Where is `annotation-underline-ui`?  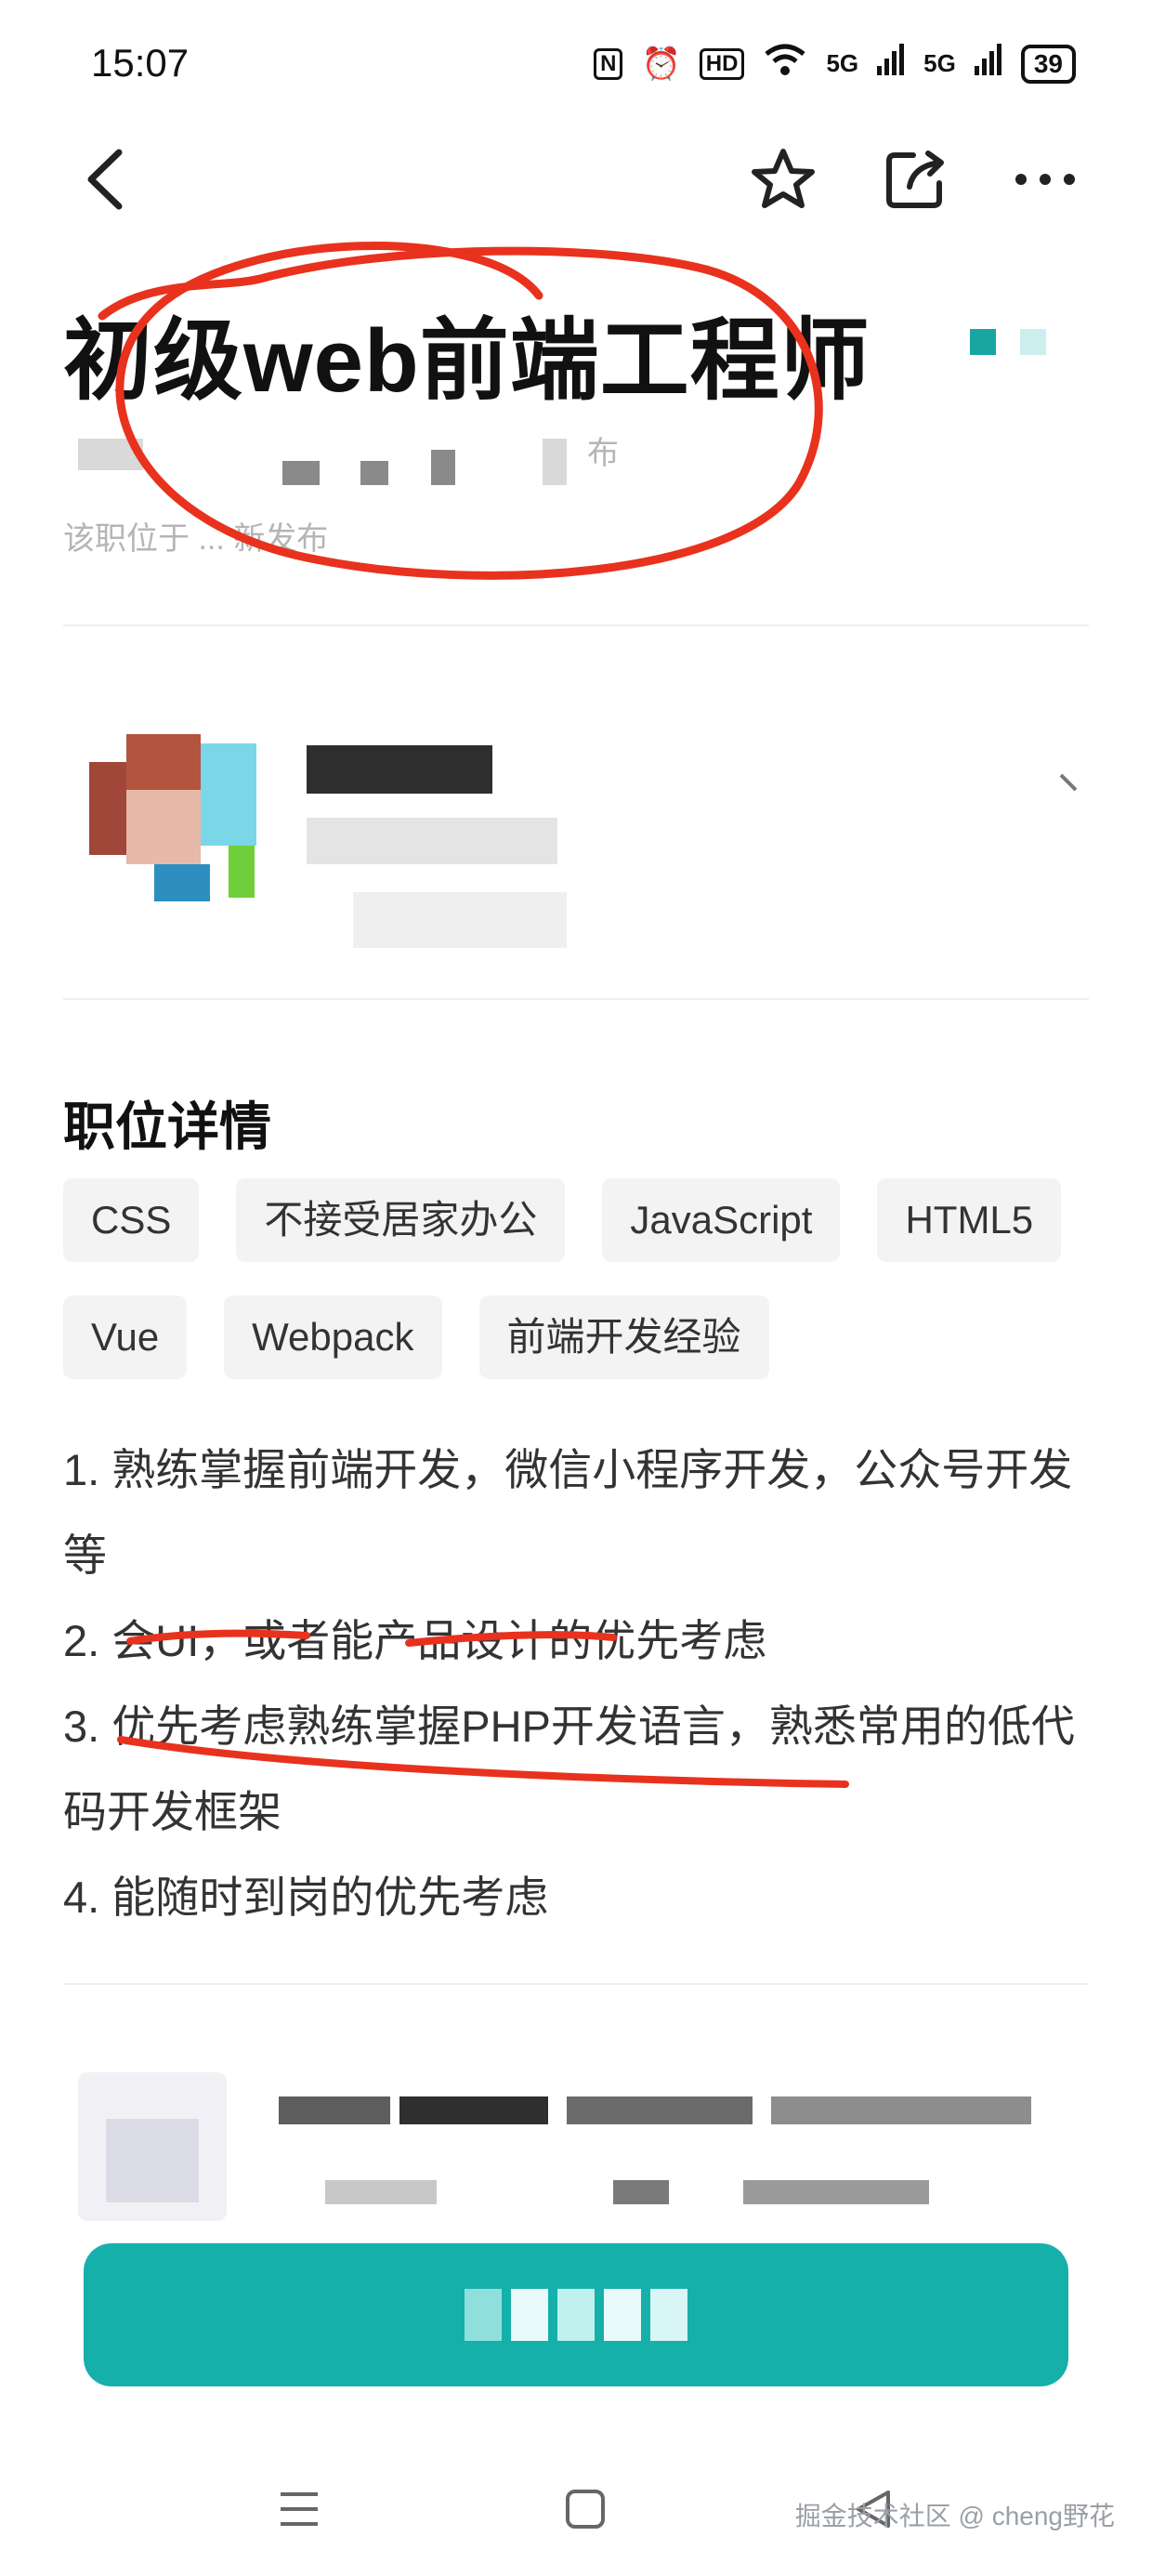
annotation-underline-ui is located at coordinates (218, 1637).